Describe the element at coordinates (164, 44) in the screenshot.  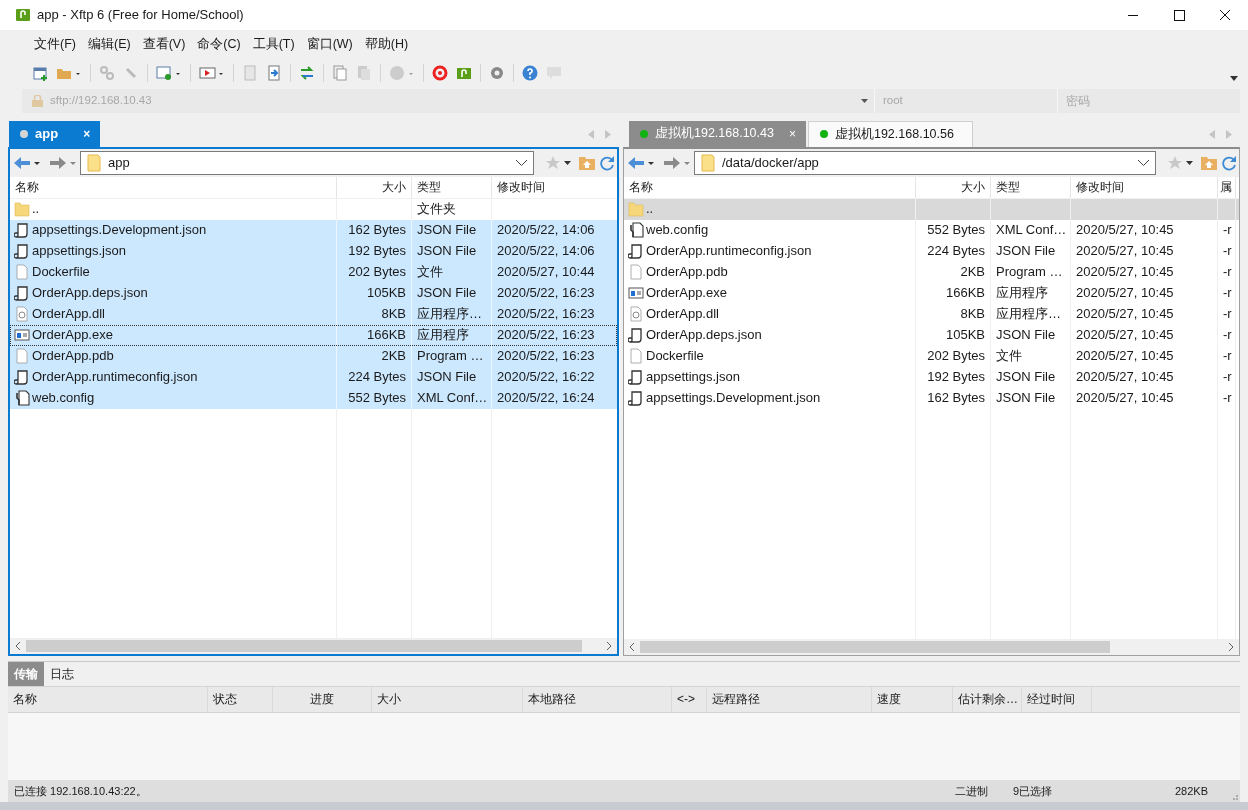
I see `menu-item: 查看(V)` at that location.